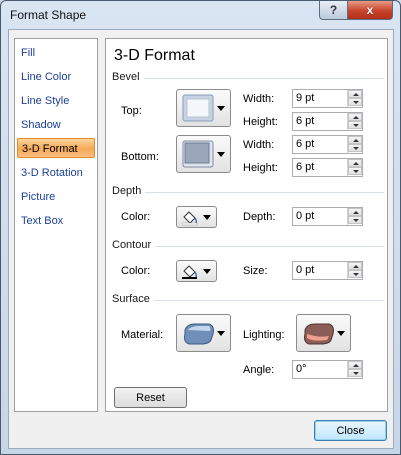 This screenshot has width=401, height=455. What do you see at coordinates (305, 167) in the screenshot?
I see `bevel-bottom-height-value: 6 pt` at bounding box center [305, 167].